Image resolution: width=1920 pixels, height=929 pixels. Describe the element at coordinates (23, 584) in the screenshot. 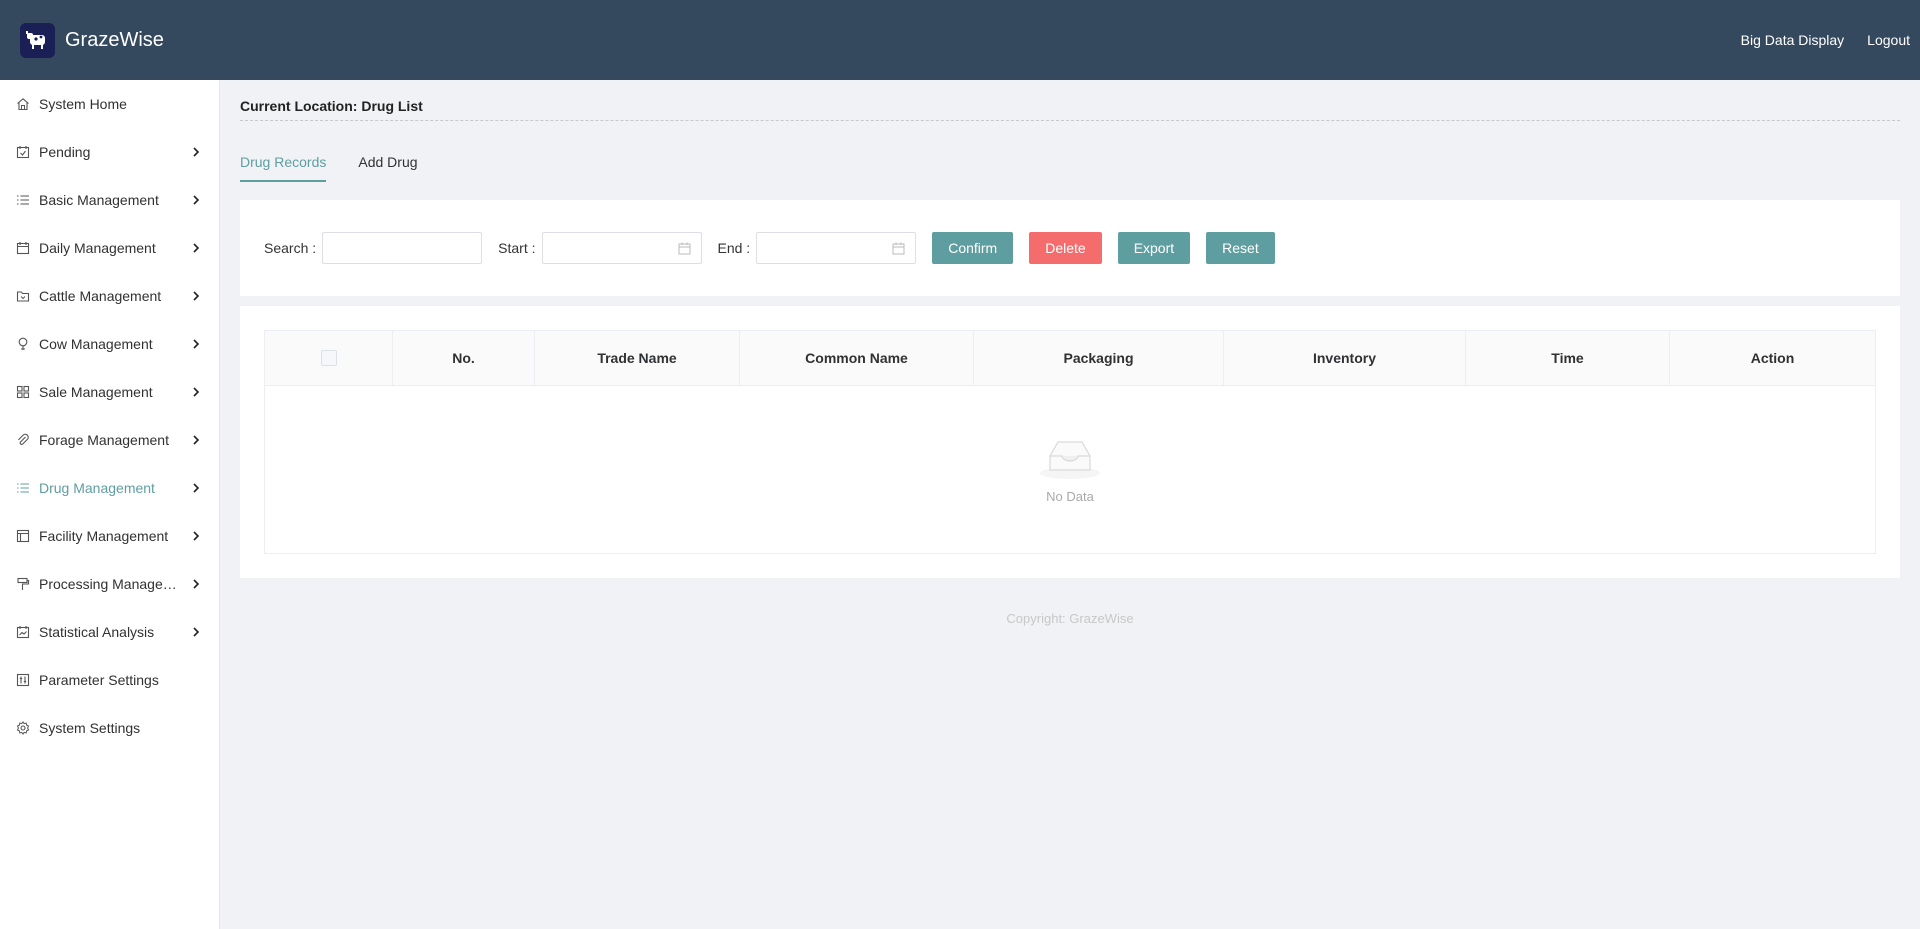

I see `brush-icon` at that location.